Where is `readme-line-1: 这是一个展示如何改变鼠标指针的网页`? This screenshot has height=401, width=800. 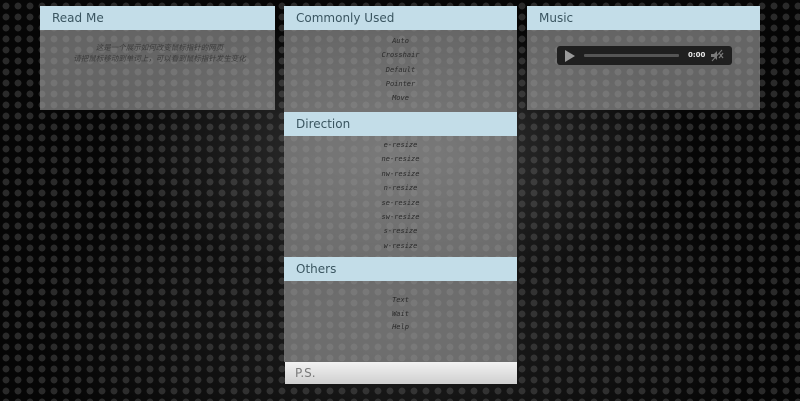 readme-line-1: 这是一个展示如何改变鼠标指针的网页 is located at coordinates (159, 47).